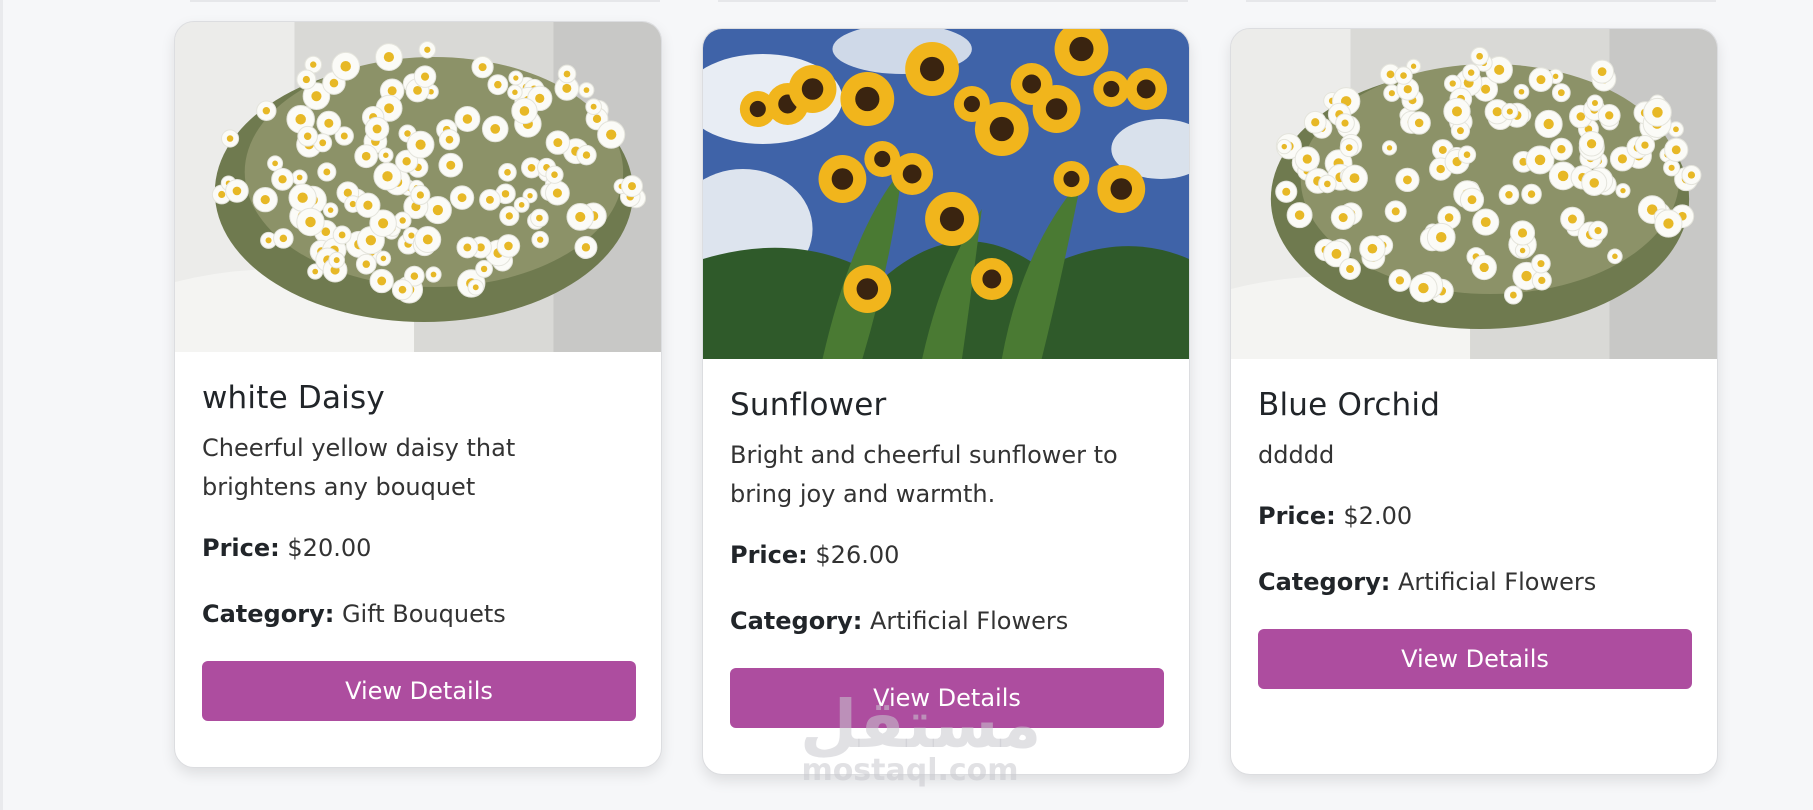 The image size is (1813, 810). What do you see at coordinates (953, 1) in the screenshot?
I see `previous-card-edge` at bounding box center [953, 1].